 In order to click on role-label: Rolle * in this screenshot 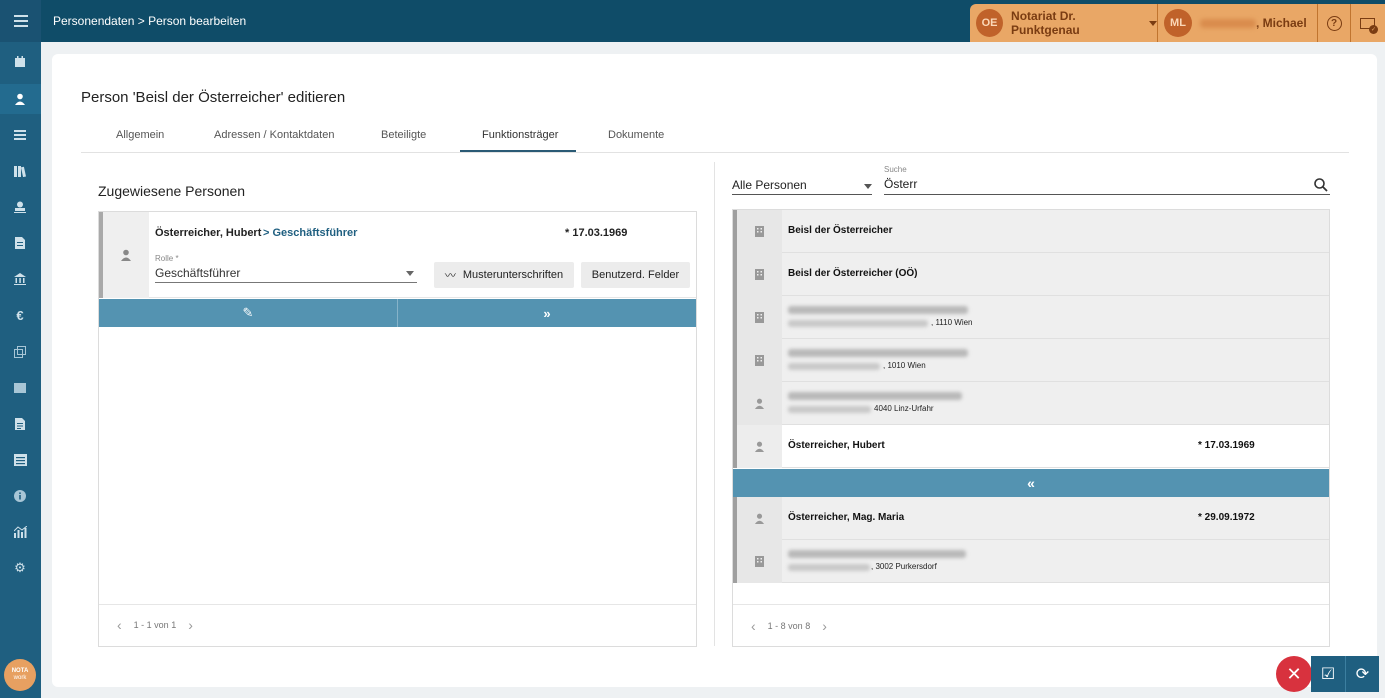, I will do `click(167, 258)`.